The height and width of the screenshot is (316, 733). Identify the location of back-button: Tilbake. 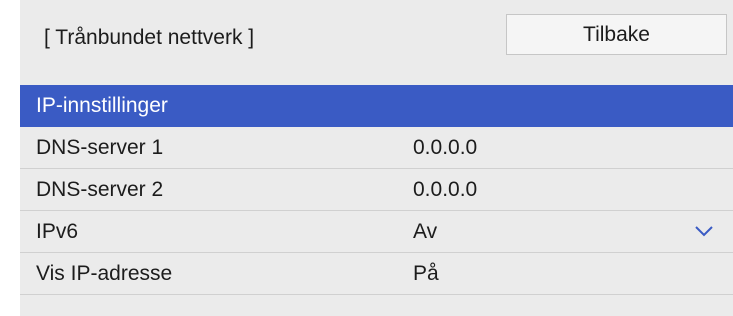
(616, 34).